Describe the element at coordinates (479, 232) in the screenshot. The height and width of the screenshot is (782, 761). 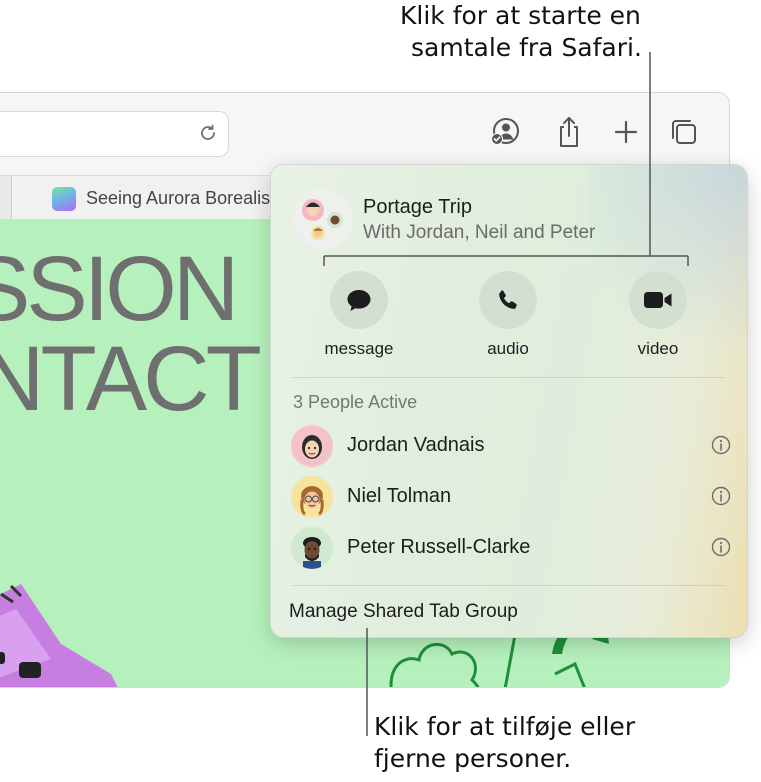
I see `group-members: With Jordan, Neil and Peter` at that location.